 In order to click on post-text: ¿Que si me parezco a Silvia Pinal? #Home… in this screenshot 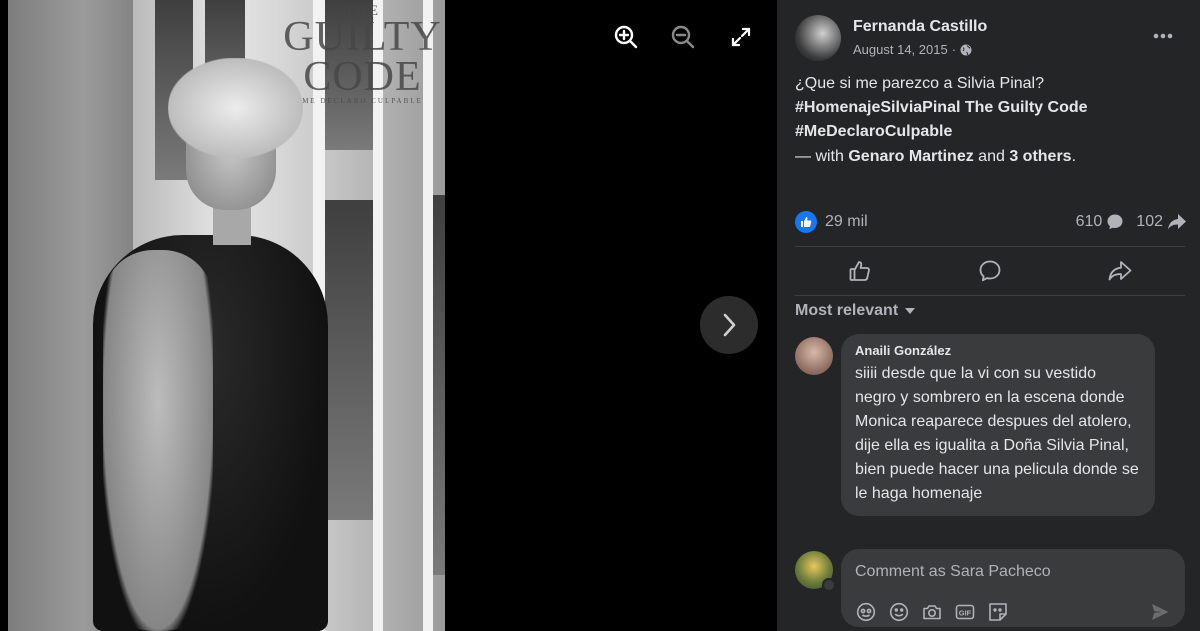, I will do `click(992, 108)`.